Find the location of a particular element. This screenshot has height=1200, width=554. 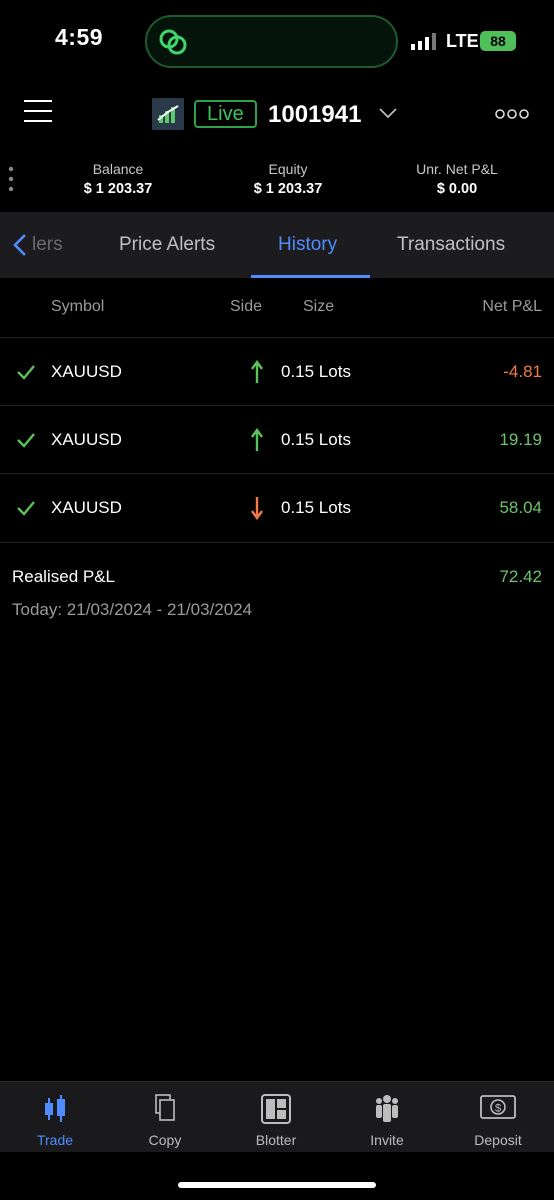

live-badge: Live is located at coordinates (225, 114).